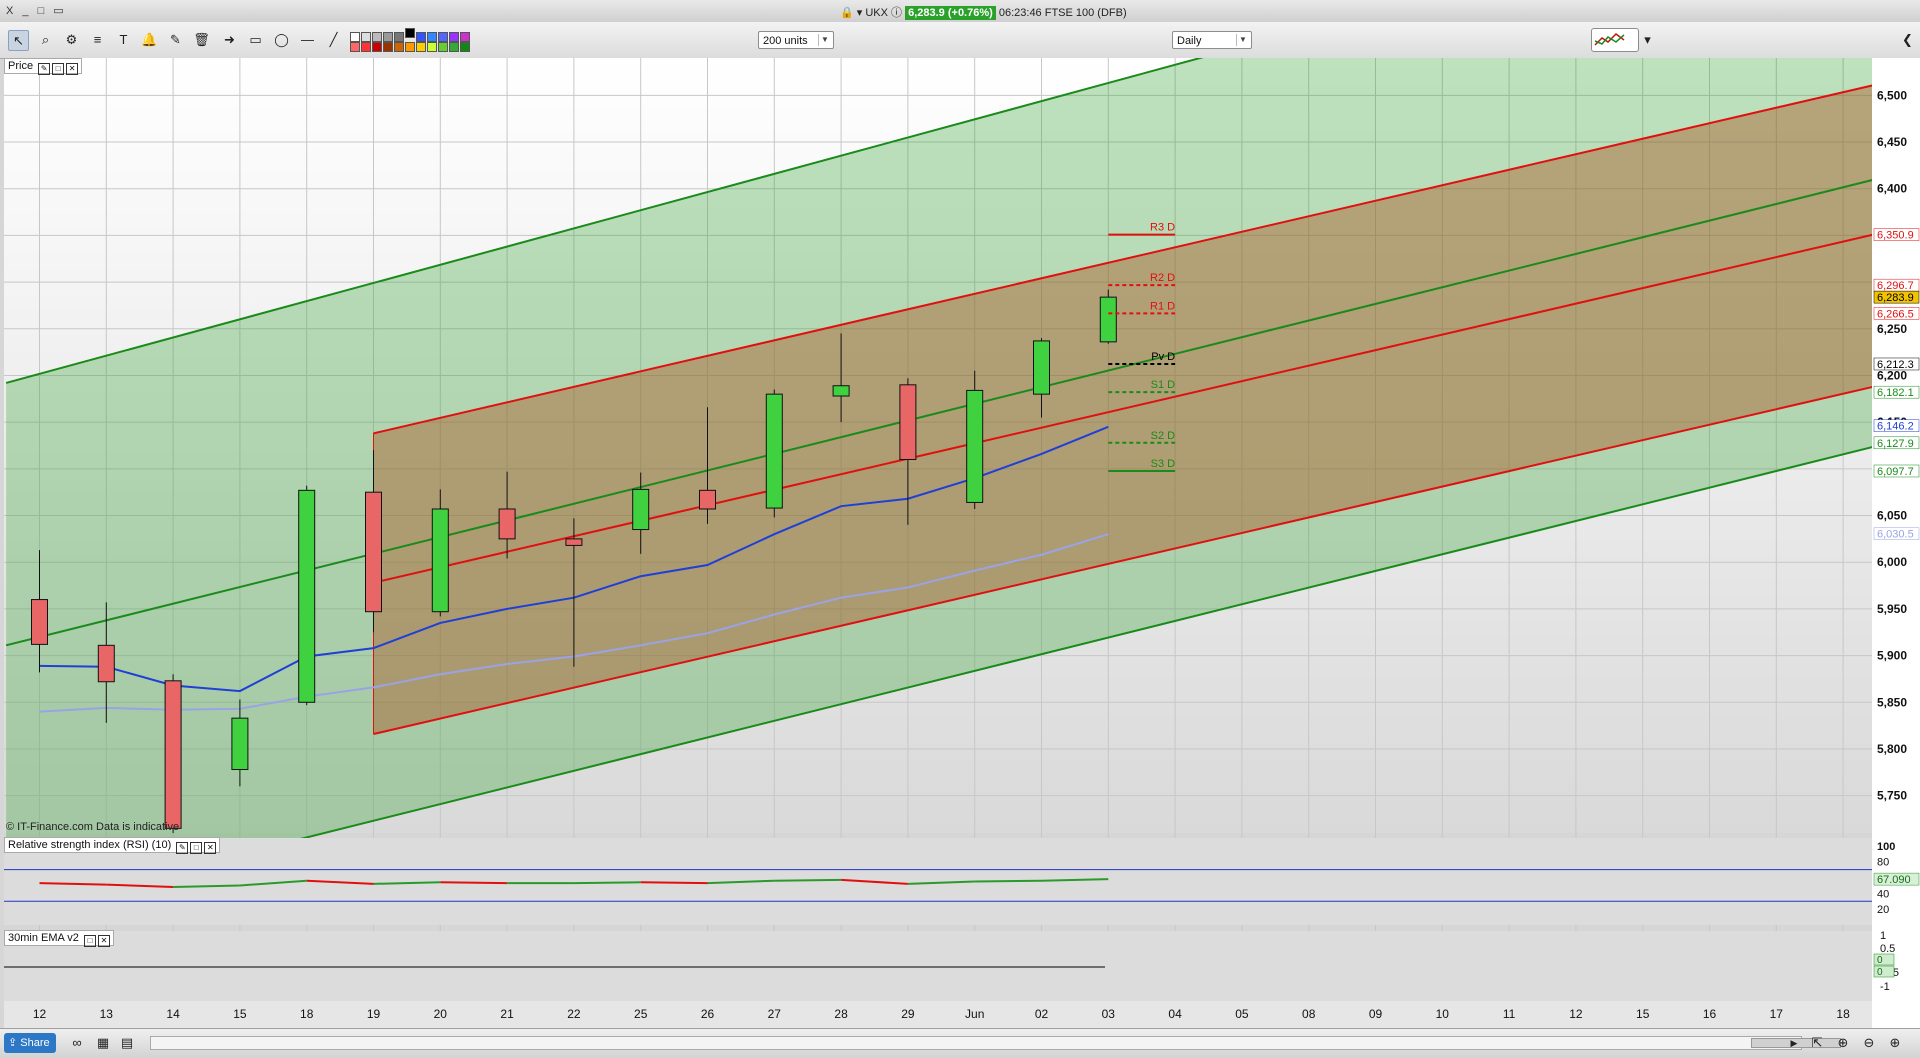 The width and height of the screenshot is (1920, 1058). I want to click on fibonacci-tool-icon: ≡, so click(97, 39).